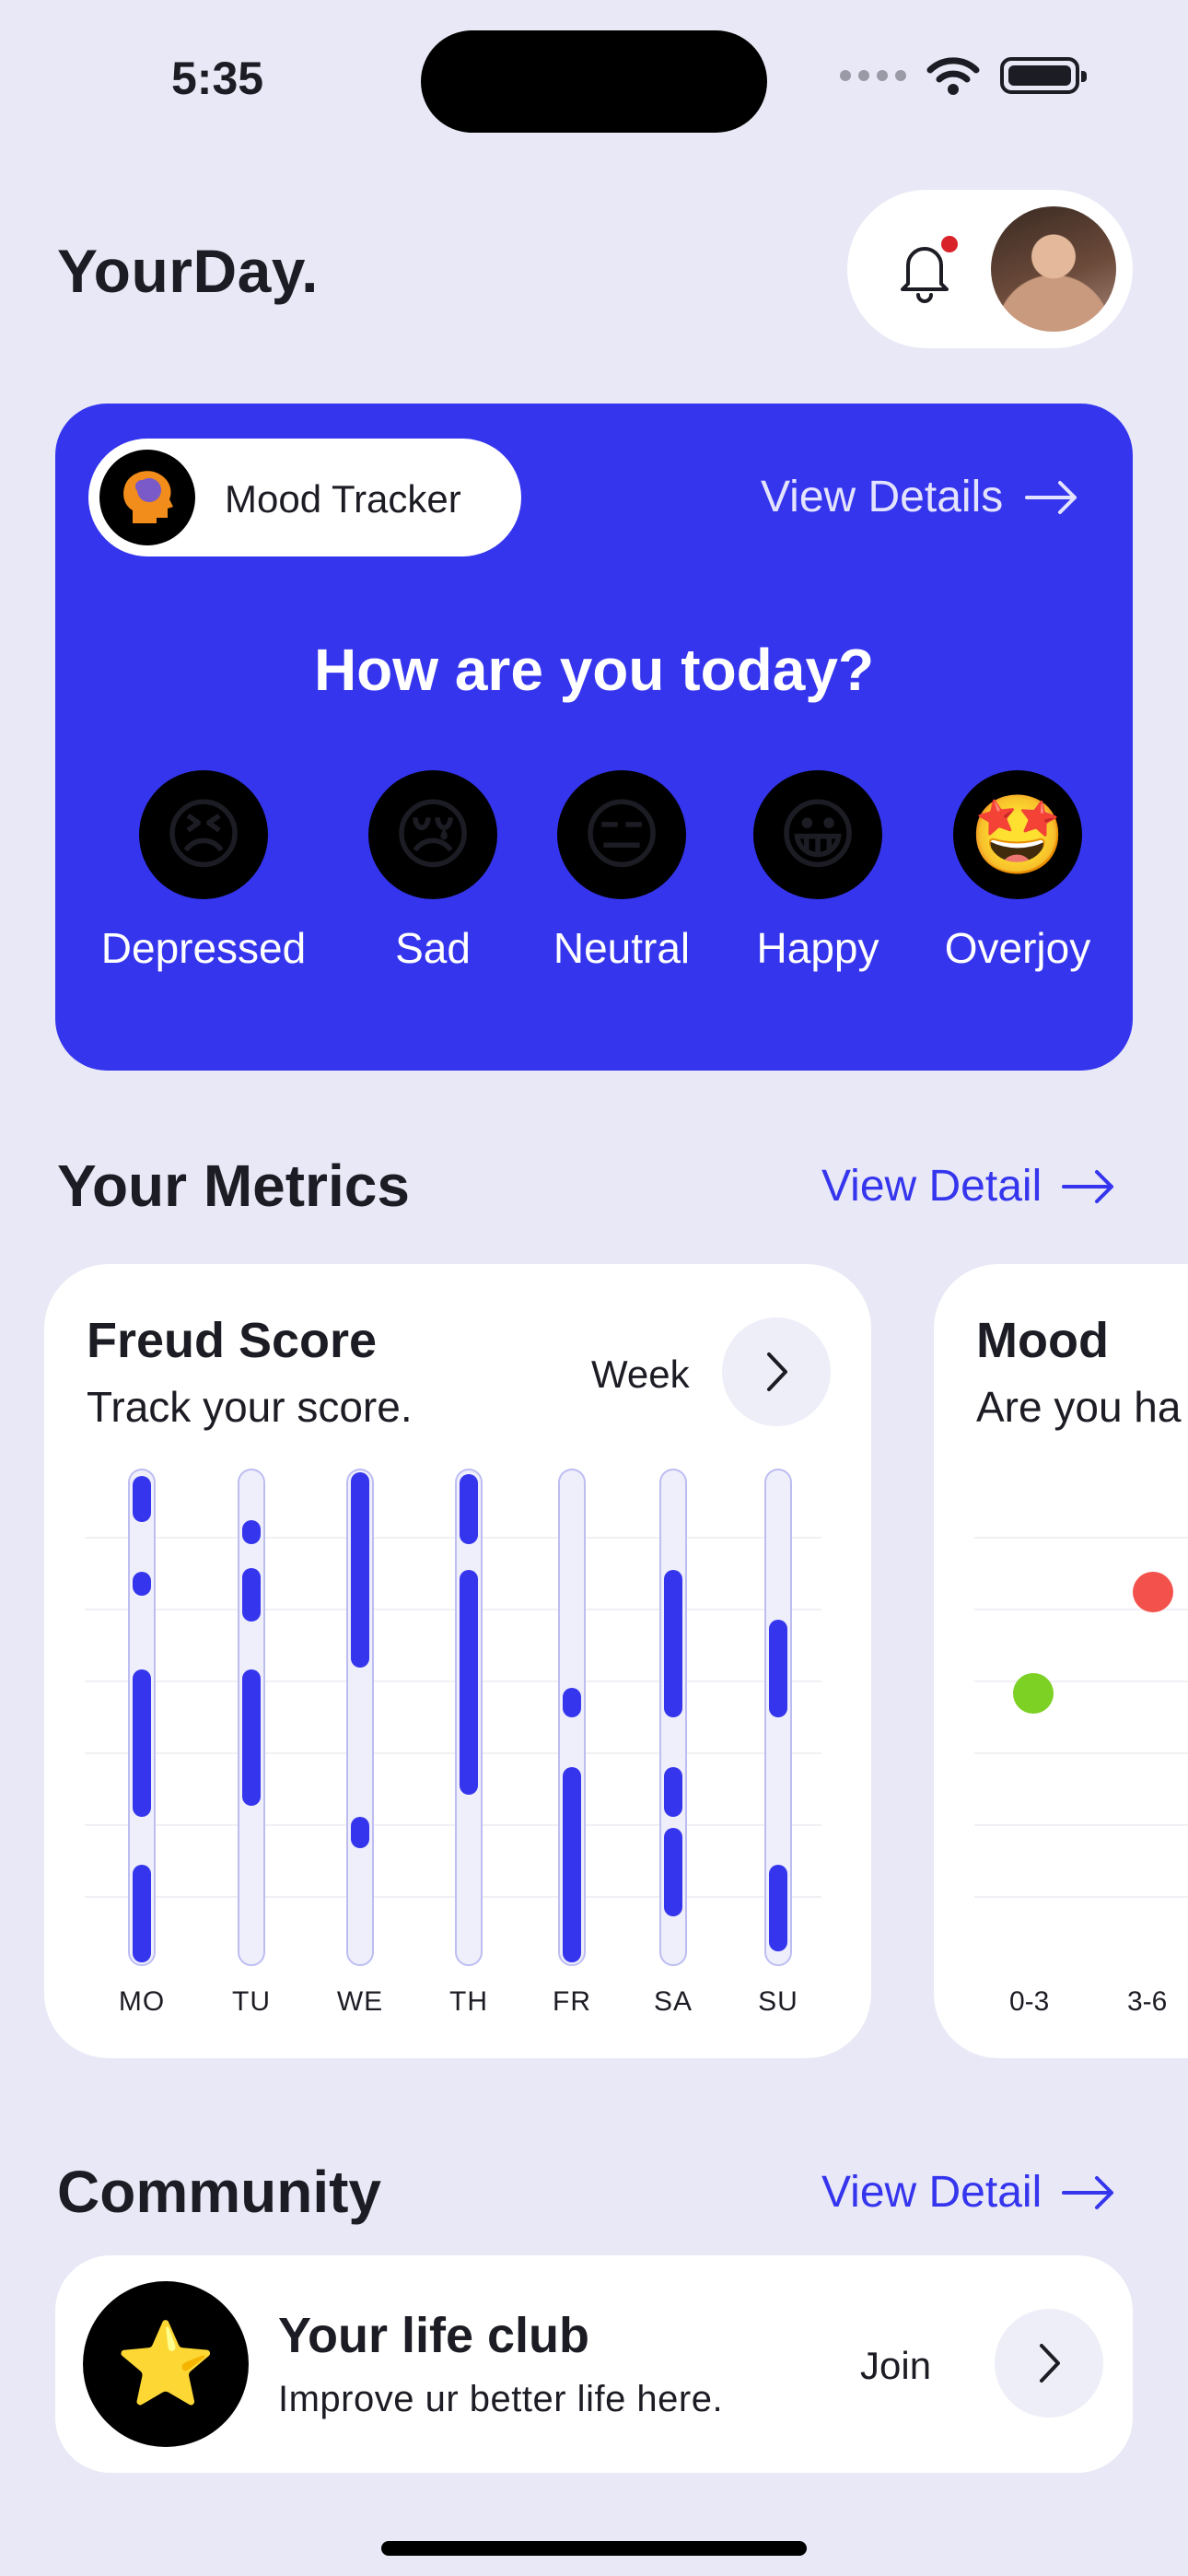 This screenshot has width=1188, height=2576. I want to click on notification-dot, so click(949, 244).